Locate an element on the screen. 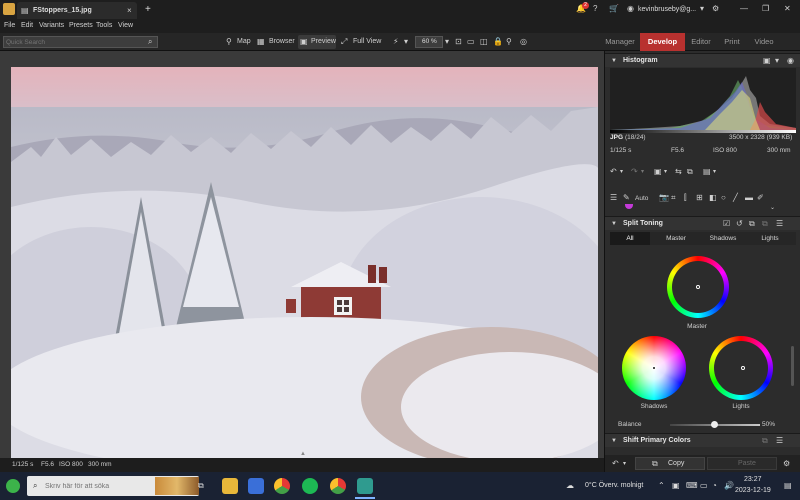 The image size is (800, 500). camera-icon: 📷 is located at coordinates (664, 198).